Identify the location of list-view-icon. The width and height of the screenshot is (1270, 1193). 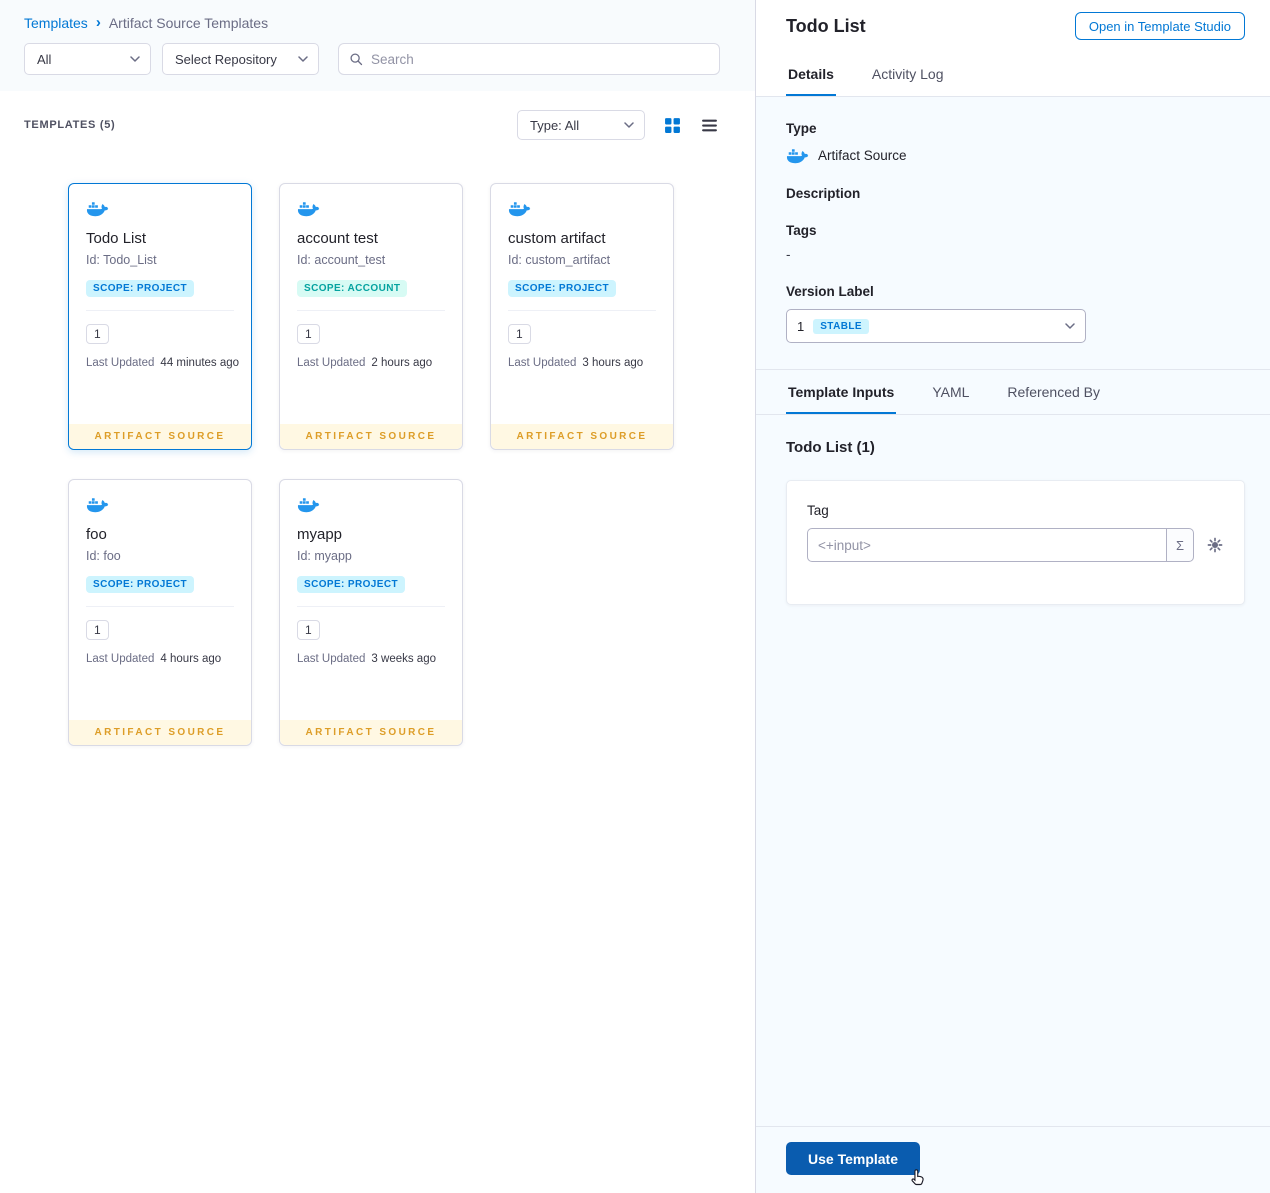
(709, 125).